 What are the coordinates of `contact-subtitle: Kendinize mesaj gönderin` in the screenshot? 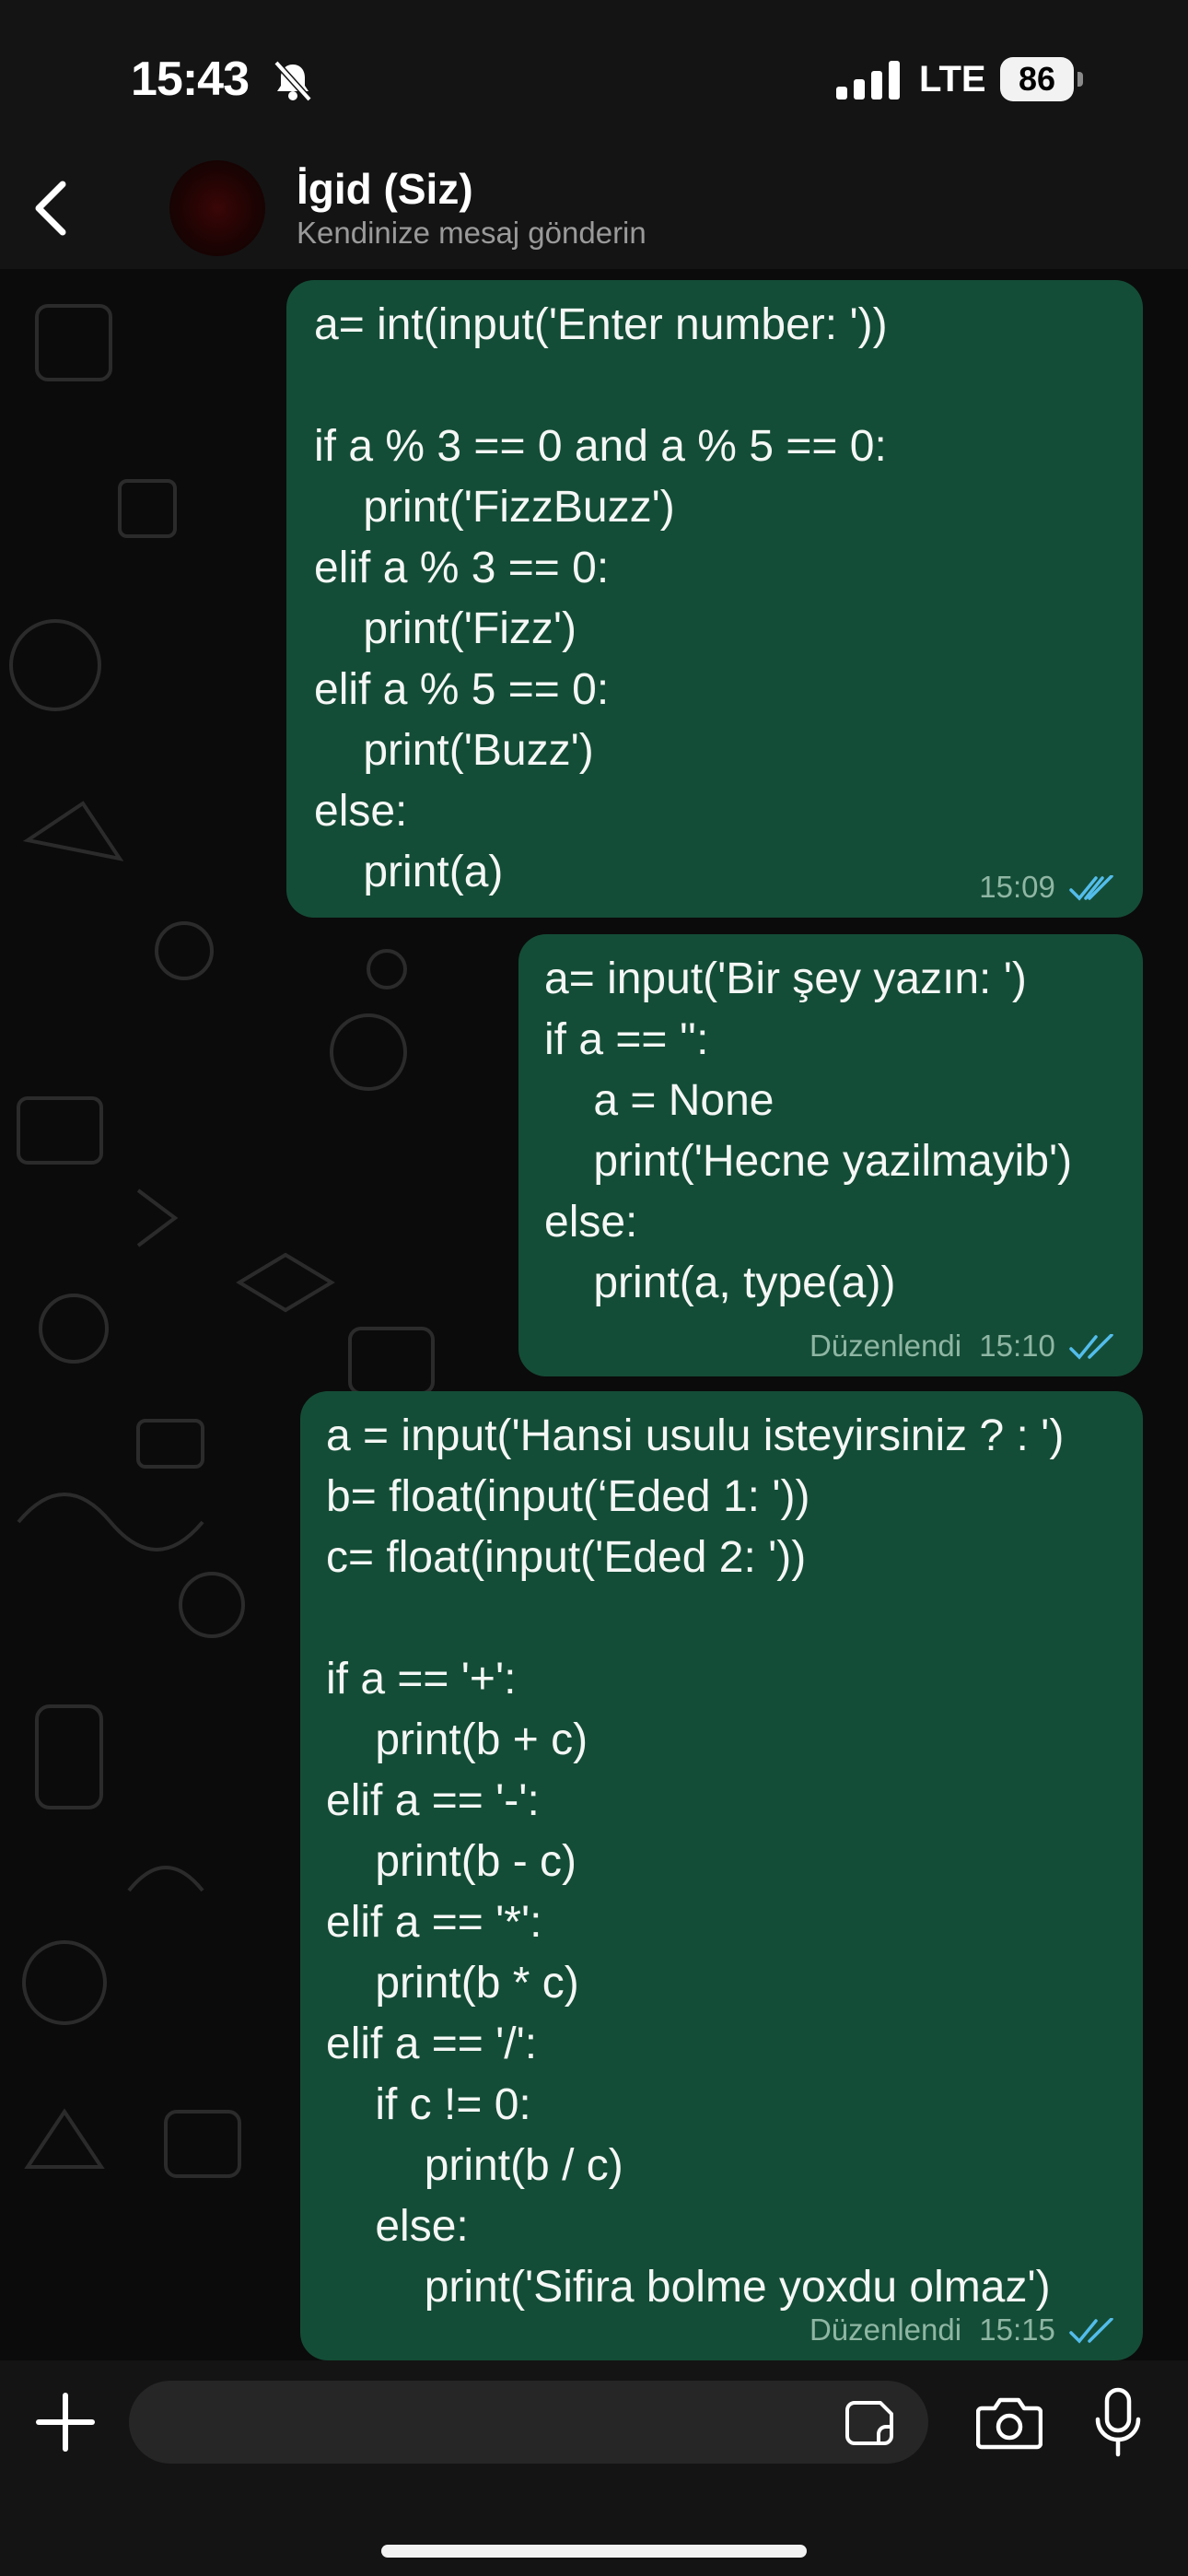 It's located at (471, 233).